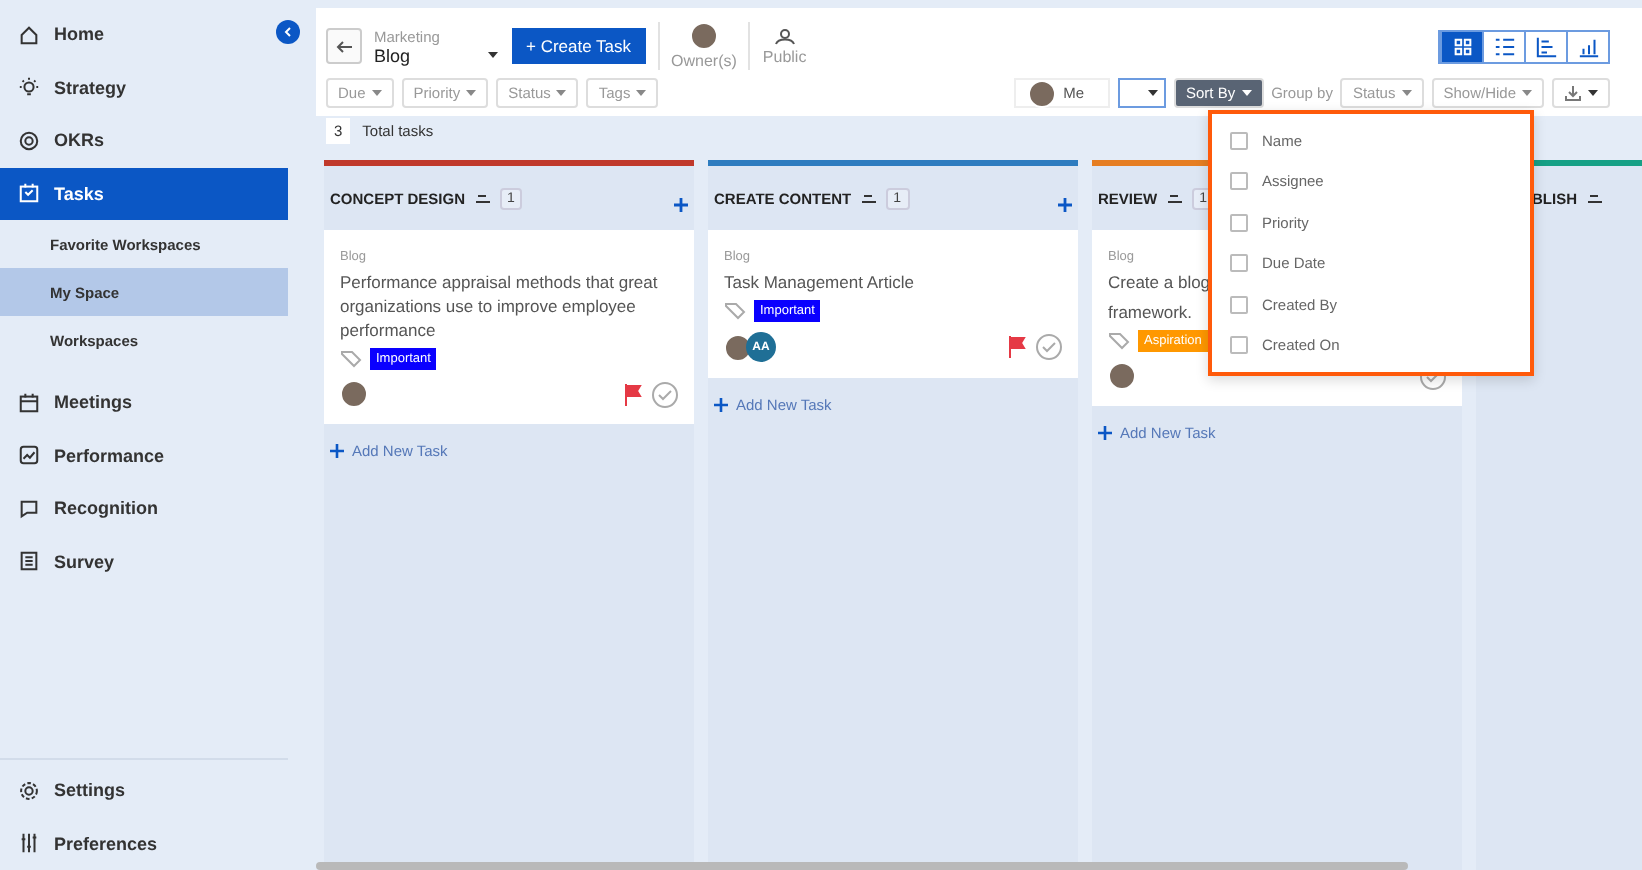 Image resolution: width=1642 pixels, height=870 pixels. I want to click on nav-item: Recognition, so click(144, 508).